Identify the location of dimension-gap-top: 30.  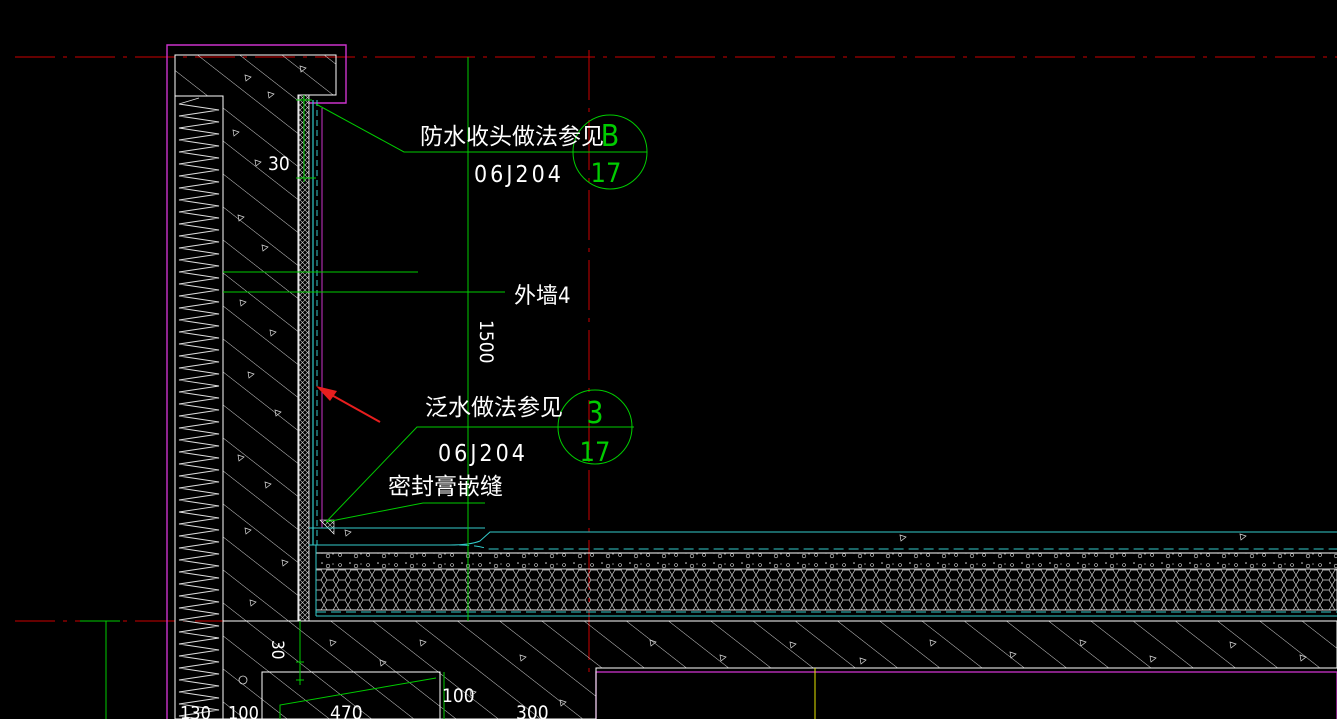
(279, 164).